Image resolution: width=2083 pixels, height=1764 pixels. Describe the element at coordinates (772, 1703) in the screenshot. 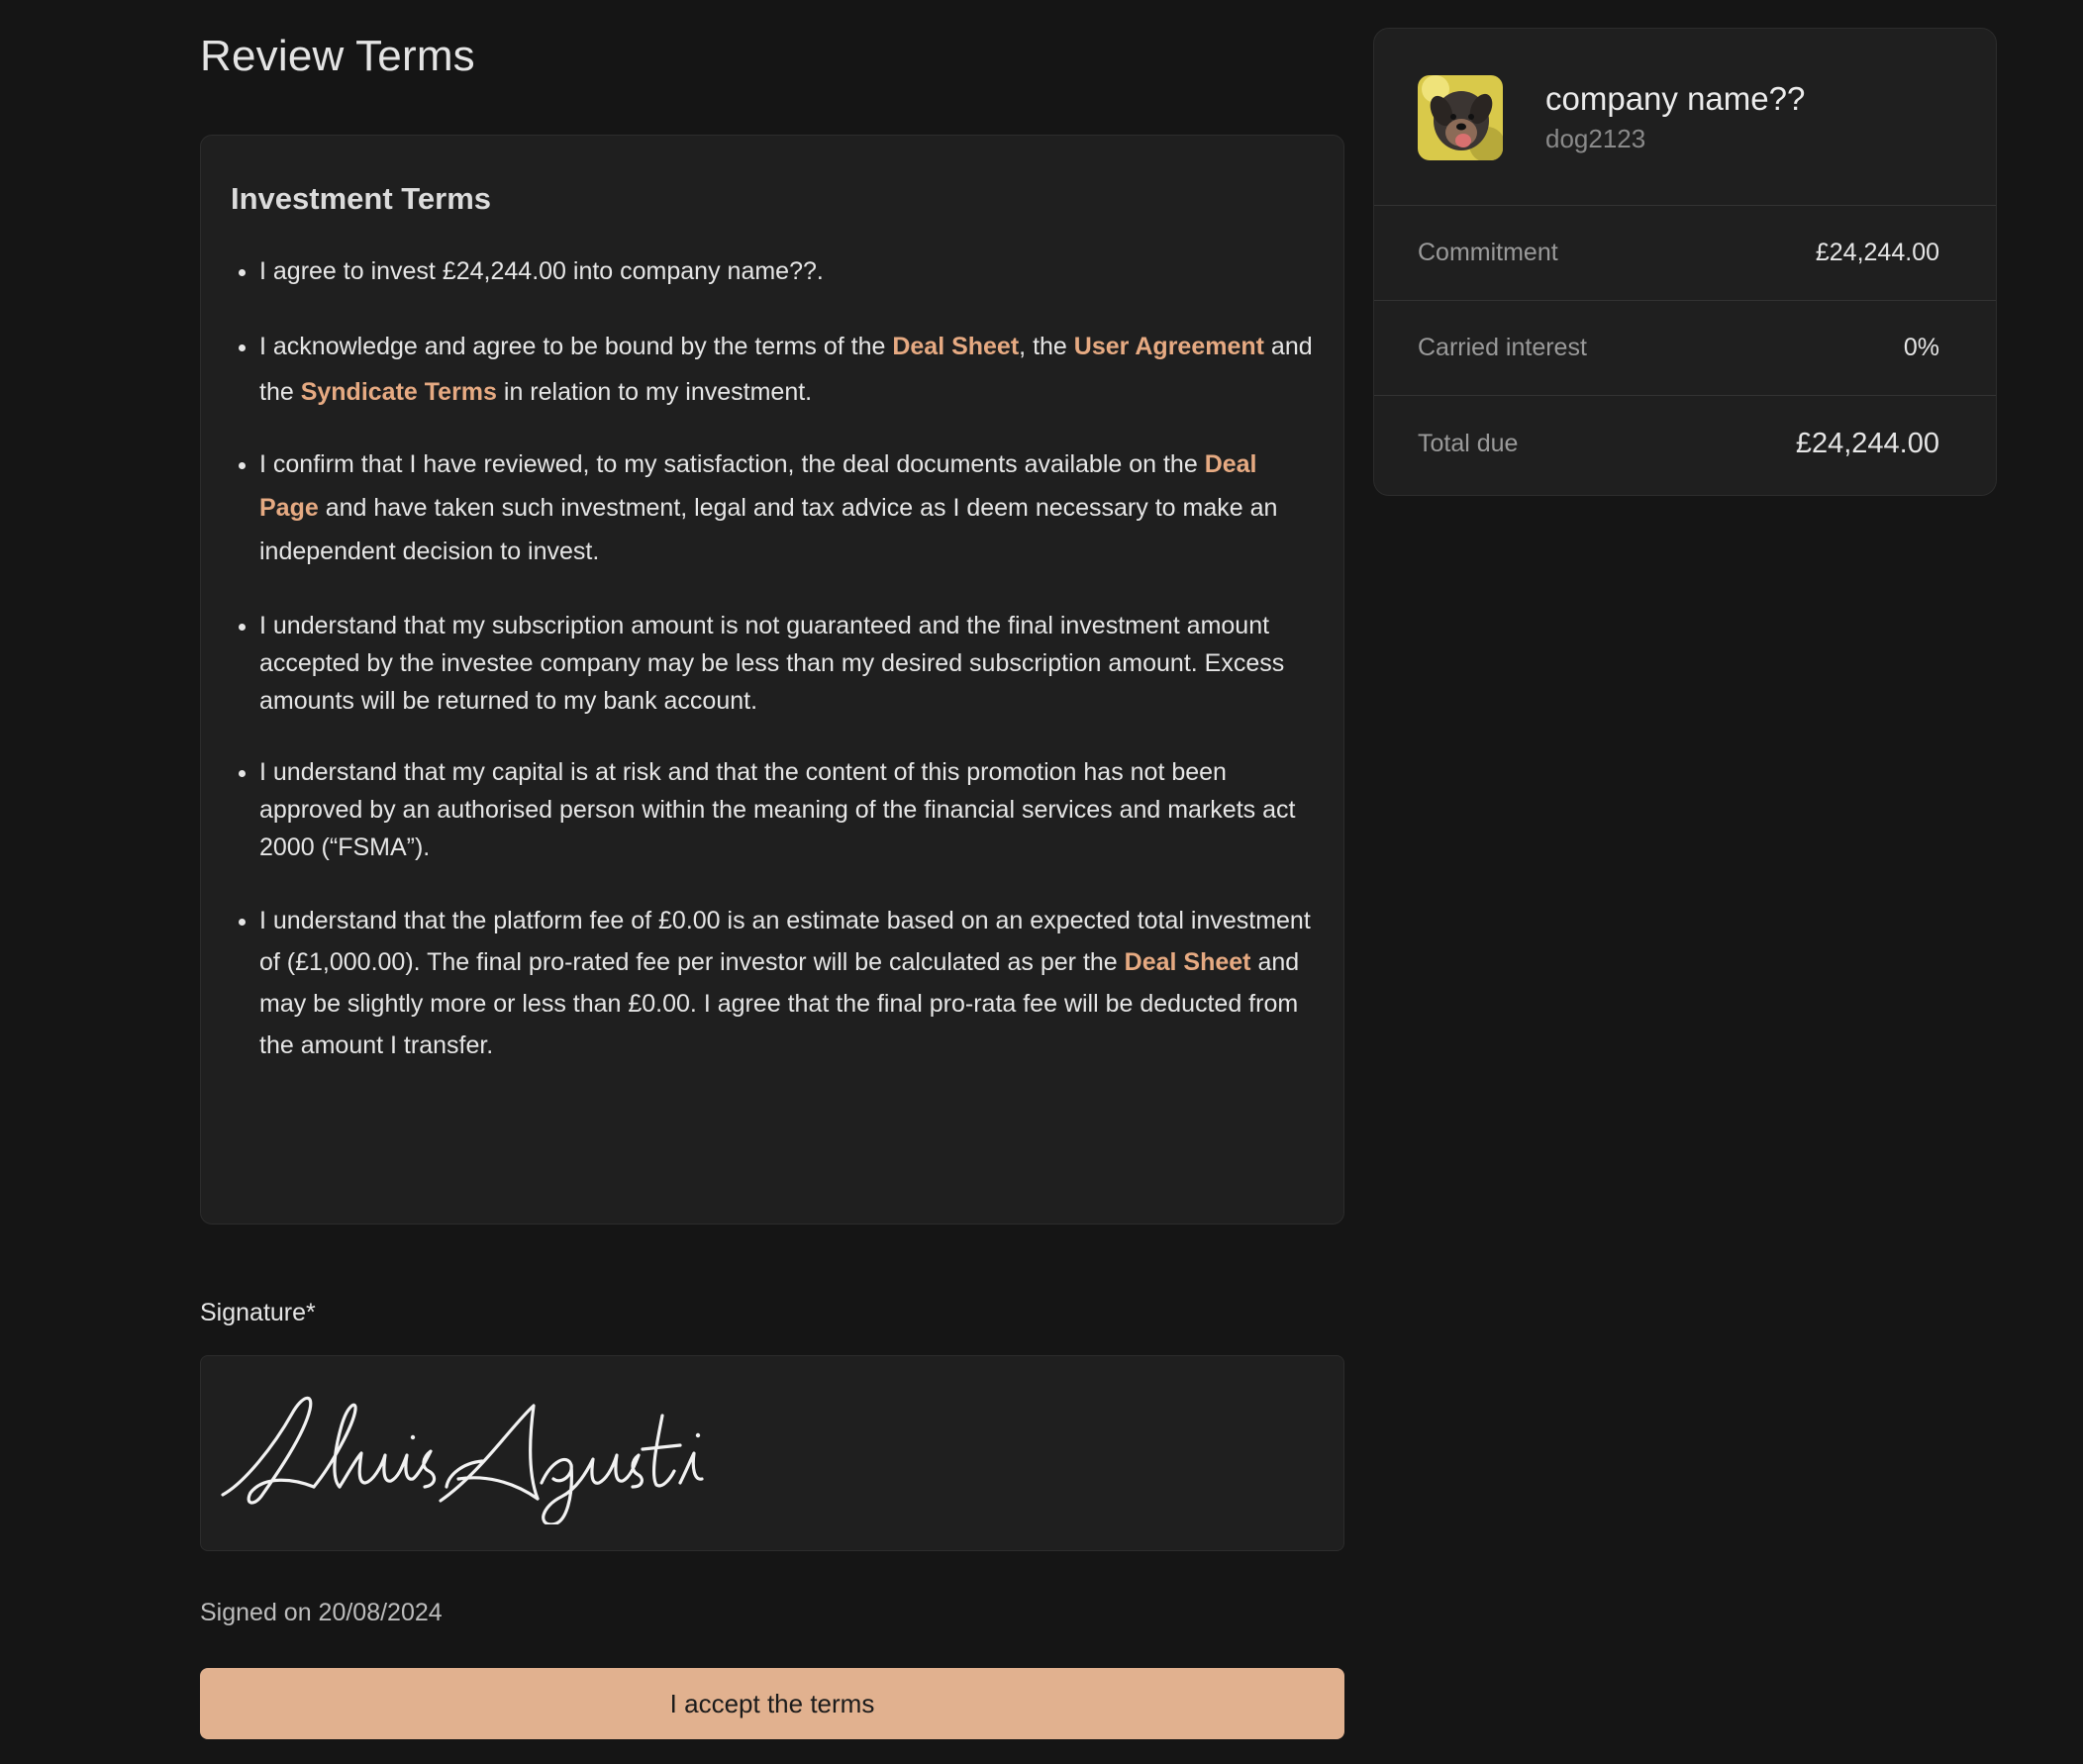

I see `accept-terms-button: I accept the terms` at that location.